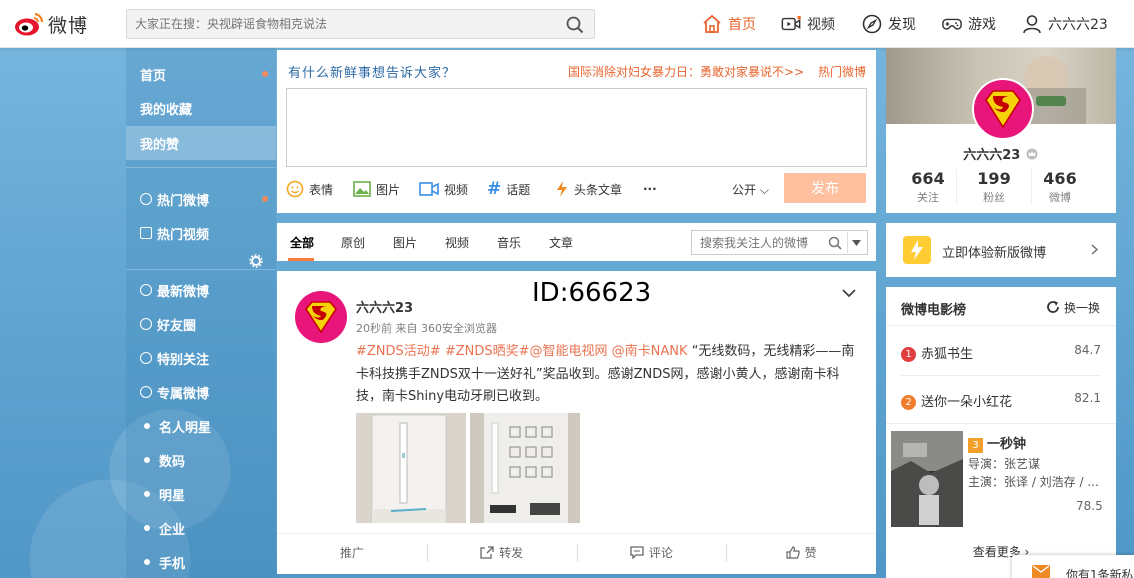 Image resolution: width=1134 pixels, height=578 pixels. What do you see at coordinates (849, 293) in the screenshot?
I see `chevron-down-icon` at bounding box center [849, 293].